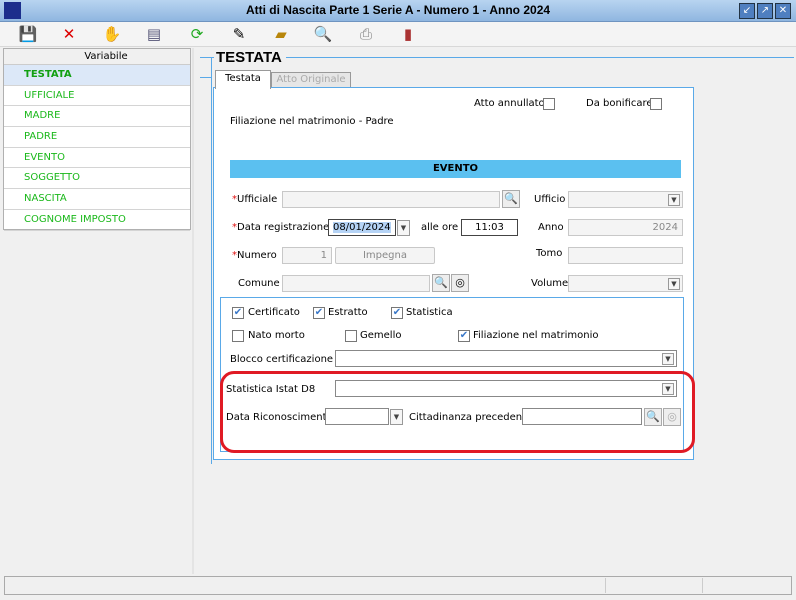 The height and width of the screenshot is (600, 796). Describe the element at coordinates (197, 34) in the screenshot. I see `refresh-icon: ⟳` at that location.